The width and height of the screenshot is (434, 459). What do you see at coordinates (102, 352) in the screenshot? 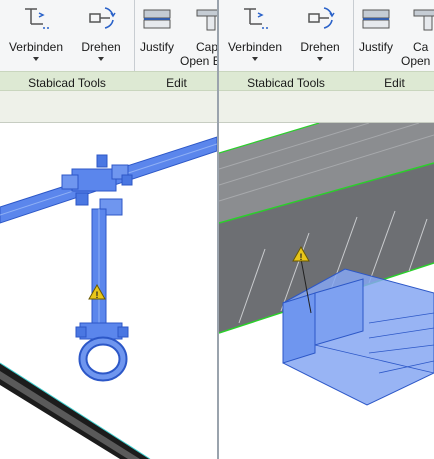
I see `pipe-clamp-bottom` at bounding box center [102, 352].